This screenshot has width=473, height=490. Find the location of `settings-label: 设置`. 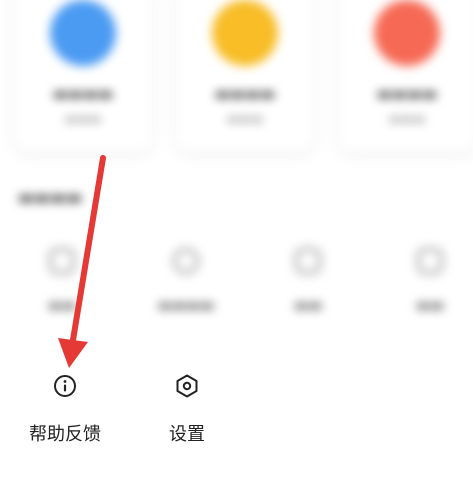

settings-label: 设置 is located at coordinates (187, 434).